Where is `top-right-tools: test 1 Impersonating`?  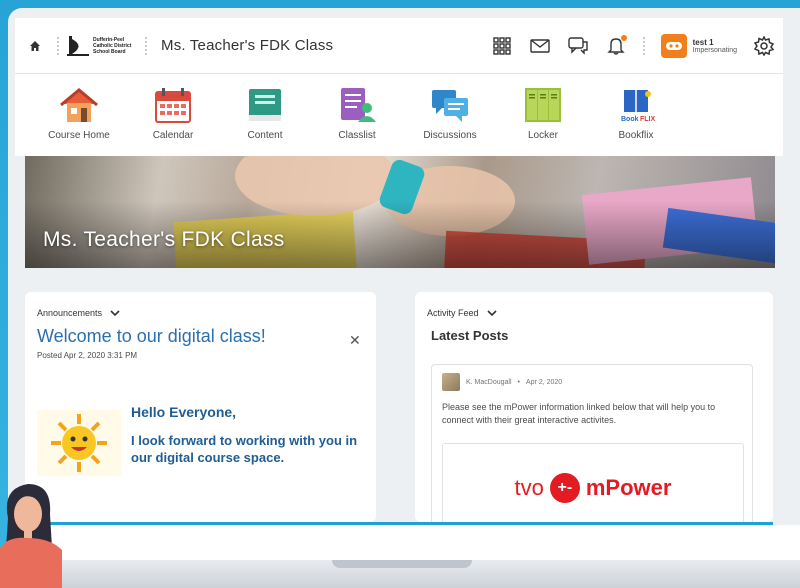 top-right-tools: test 1 Impersonating is located at coordinates (637, 45).